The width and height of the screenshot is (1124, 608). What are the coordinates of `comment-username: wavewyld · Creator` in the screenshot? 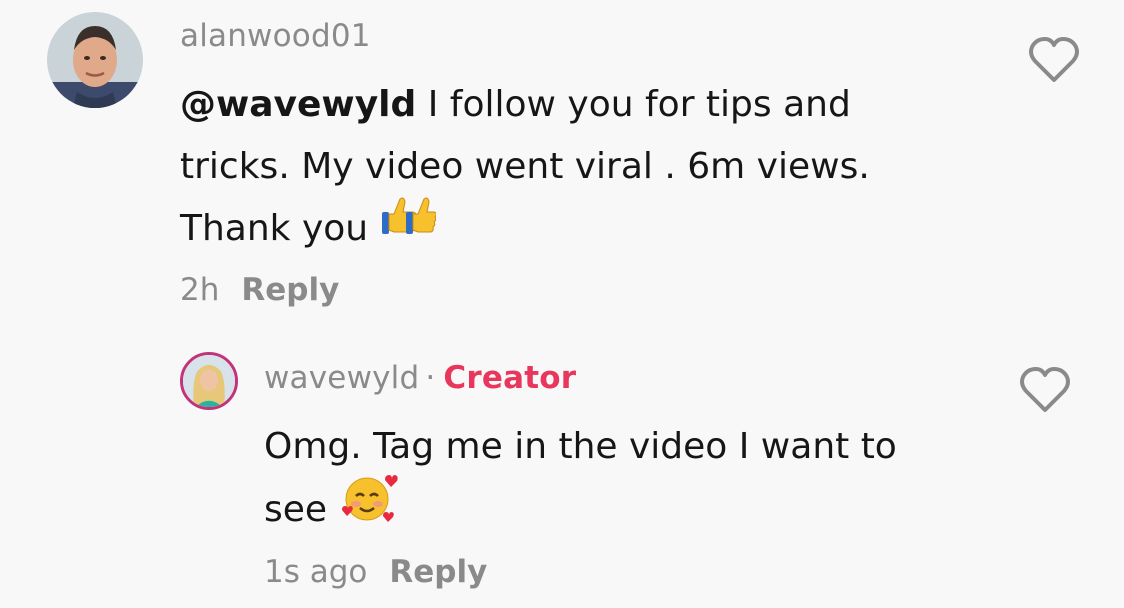 It's located at (420, 378).